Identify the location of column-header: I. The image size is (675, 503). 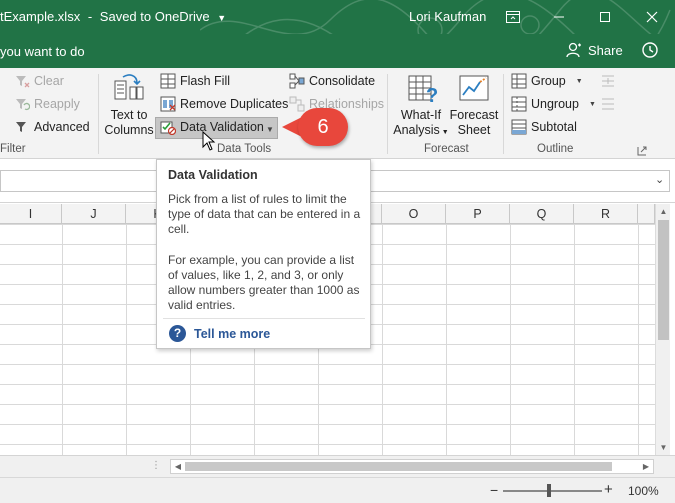
(31, 214).